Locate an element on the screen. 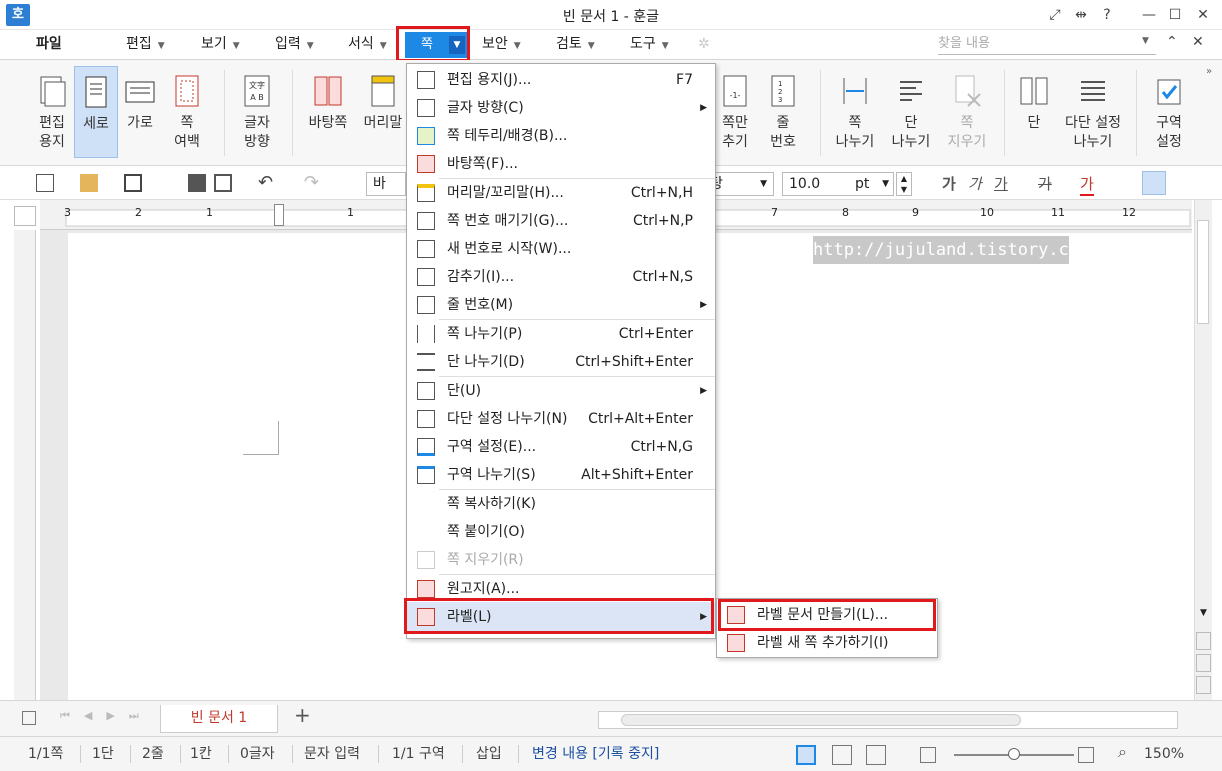 Image resolution: width=1222 pixels, height=771 pixels. menu-item-page-number: 쪽 번호 매기기(G)... Ctrl+N,P is located at coordinates (561, 221).